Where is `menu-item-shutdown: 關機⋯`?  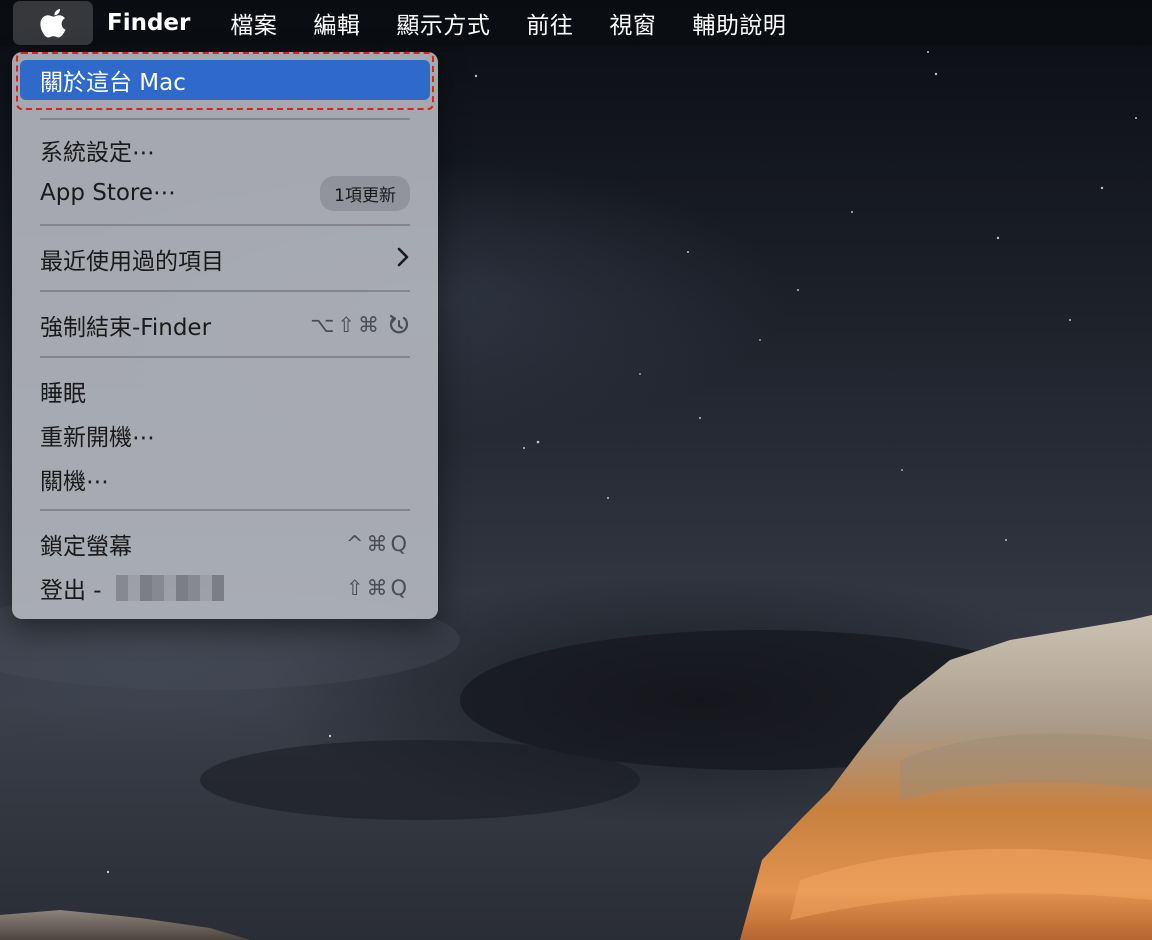 menu-item-shutdown: 關機⋯ is located at coordinates (225, 479).